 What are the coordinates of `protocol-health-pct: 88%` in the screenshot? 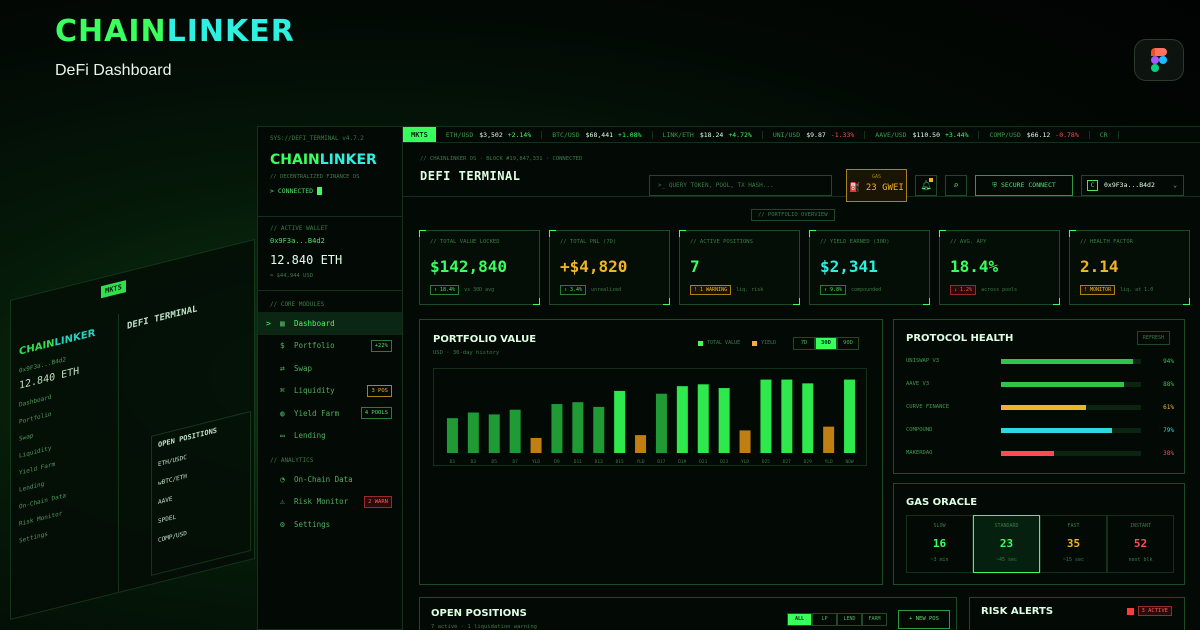 It's located at (1168, 384).